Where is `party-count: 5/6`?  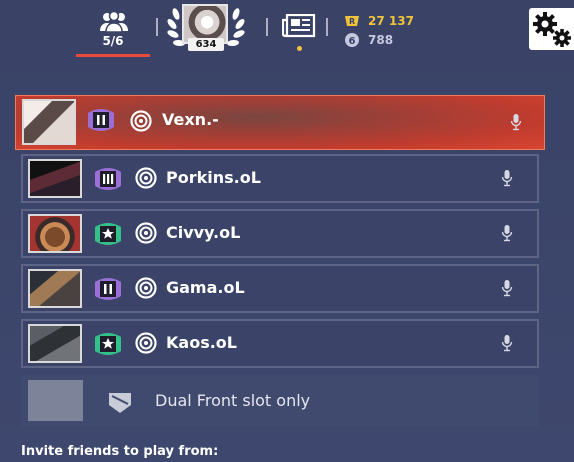
party-count: 5/6 is located at coordinates (113, 41).